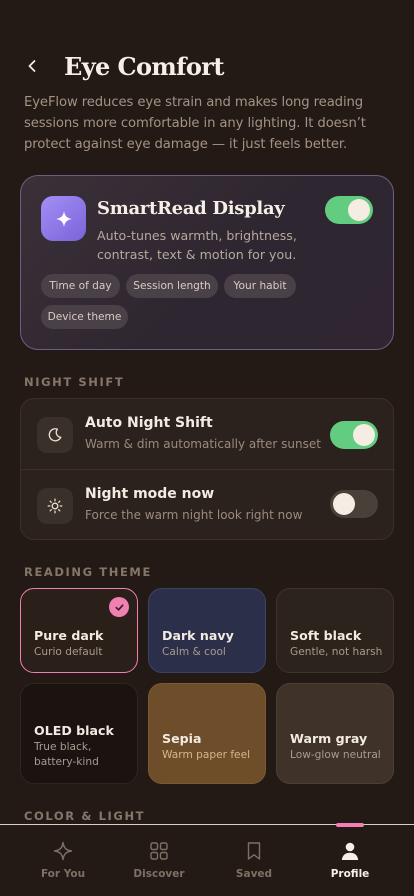 The width and height of the screenshot is (414, 896). I want to click on theme-card-sepia: Sepia Warm paper feel, so click(207, 733).